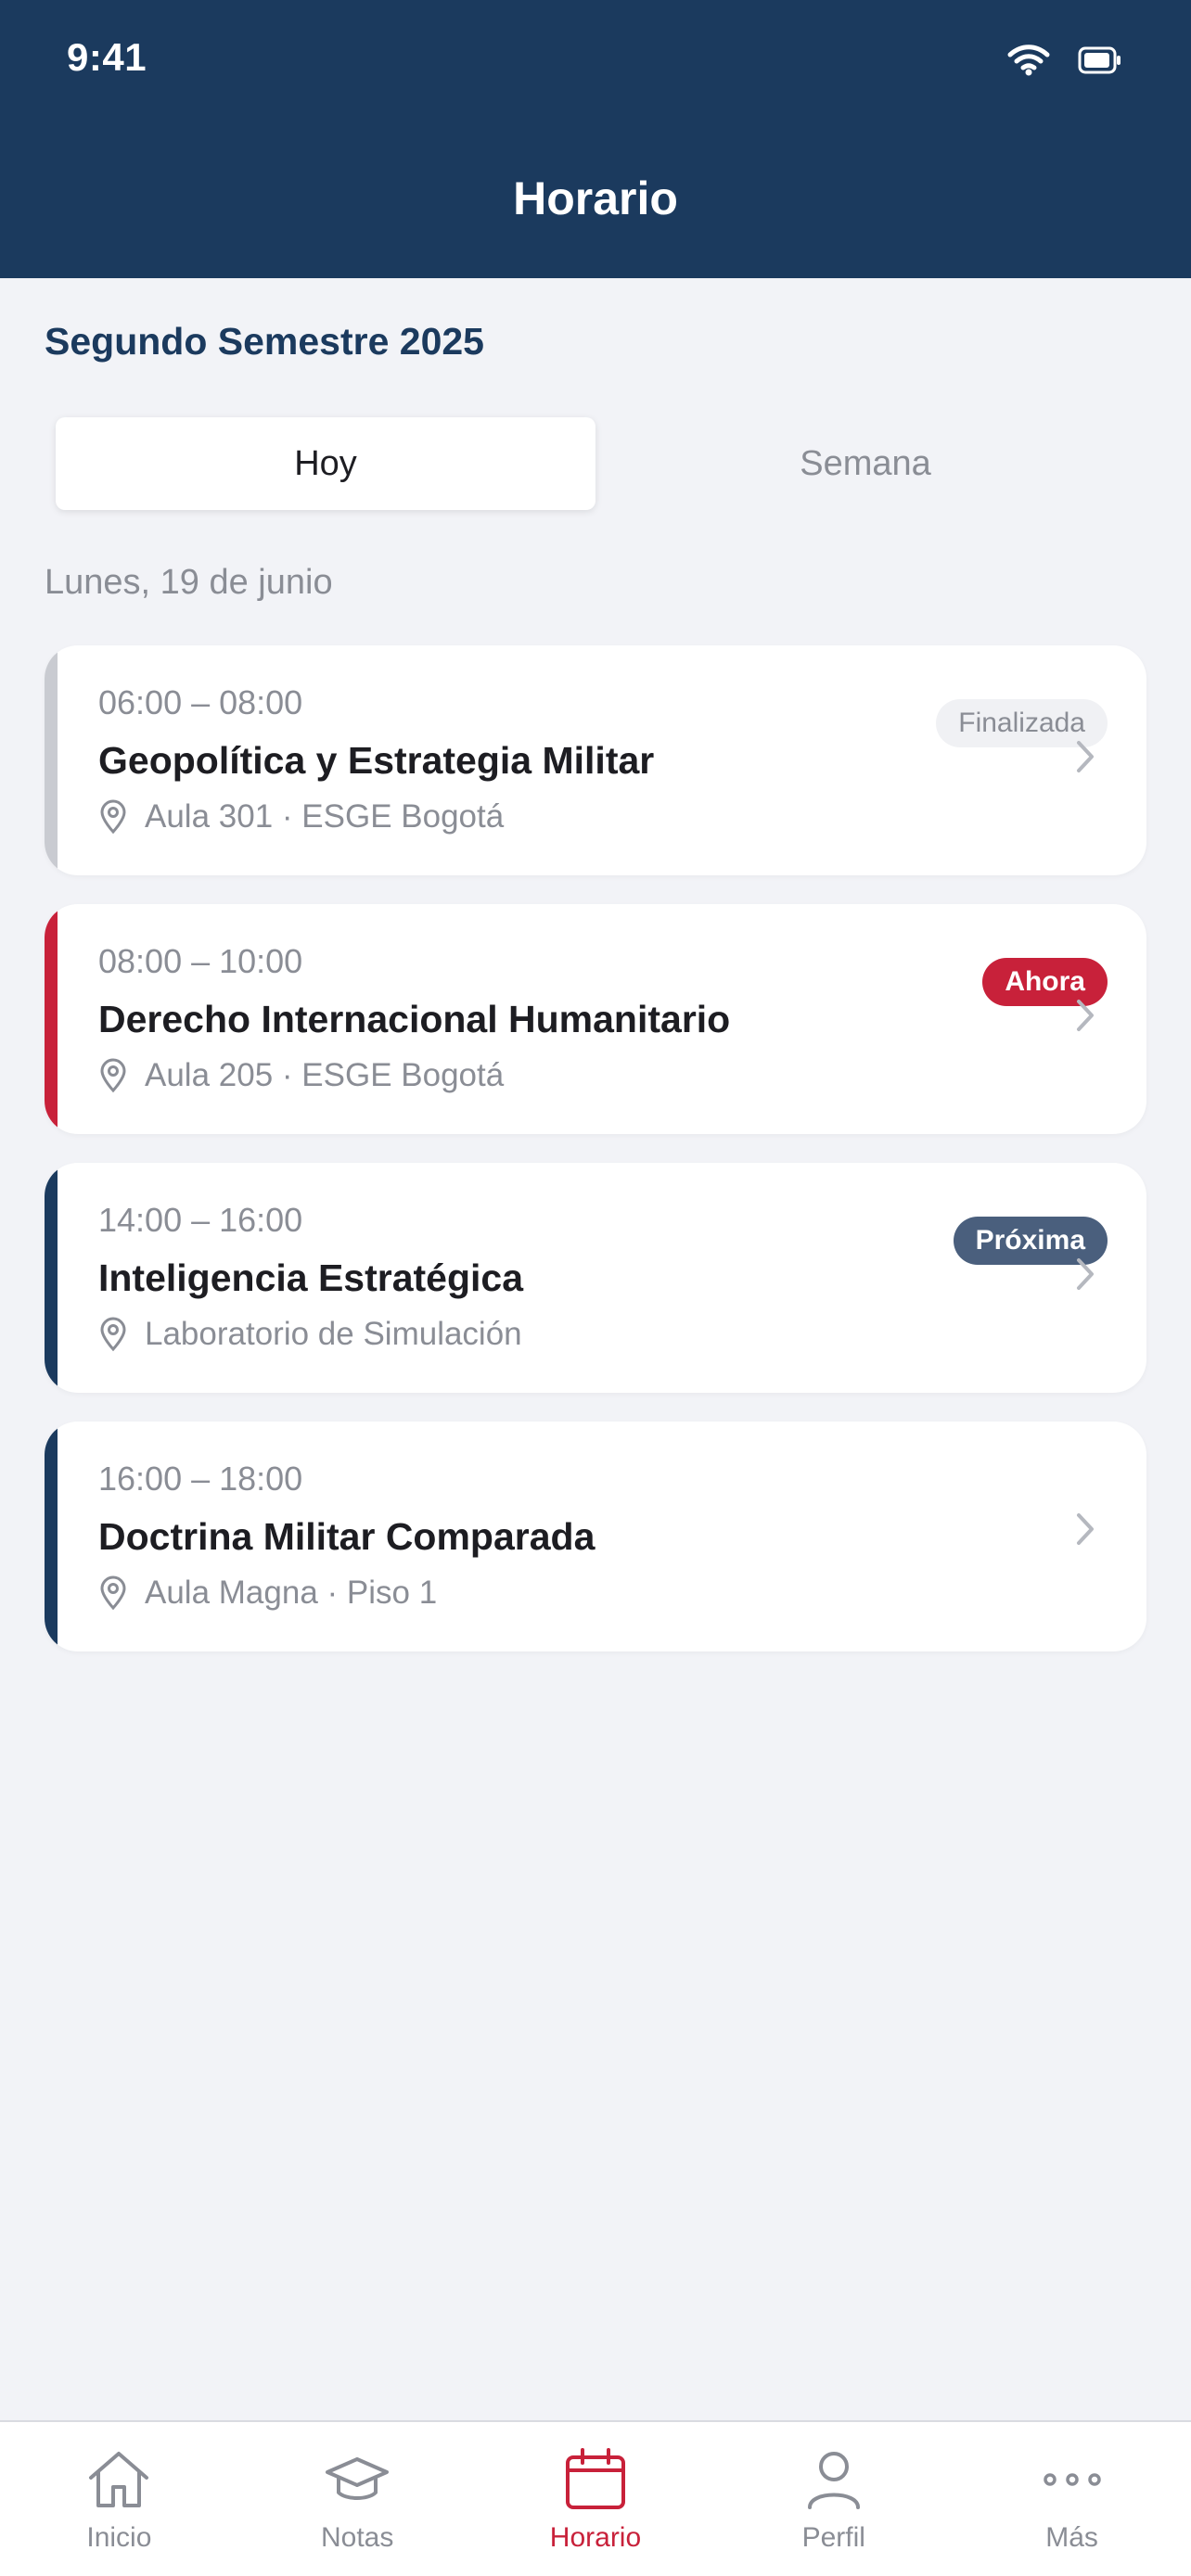 This screenshot has width=1191, height=2576. What do you see at coordinates (107, 57) in the screenshot?
I see `status-time: 9:41` at bounding box center [107, 57].